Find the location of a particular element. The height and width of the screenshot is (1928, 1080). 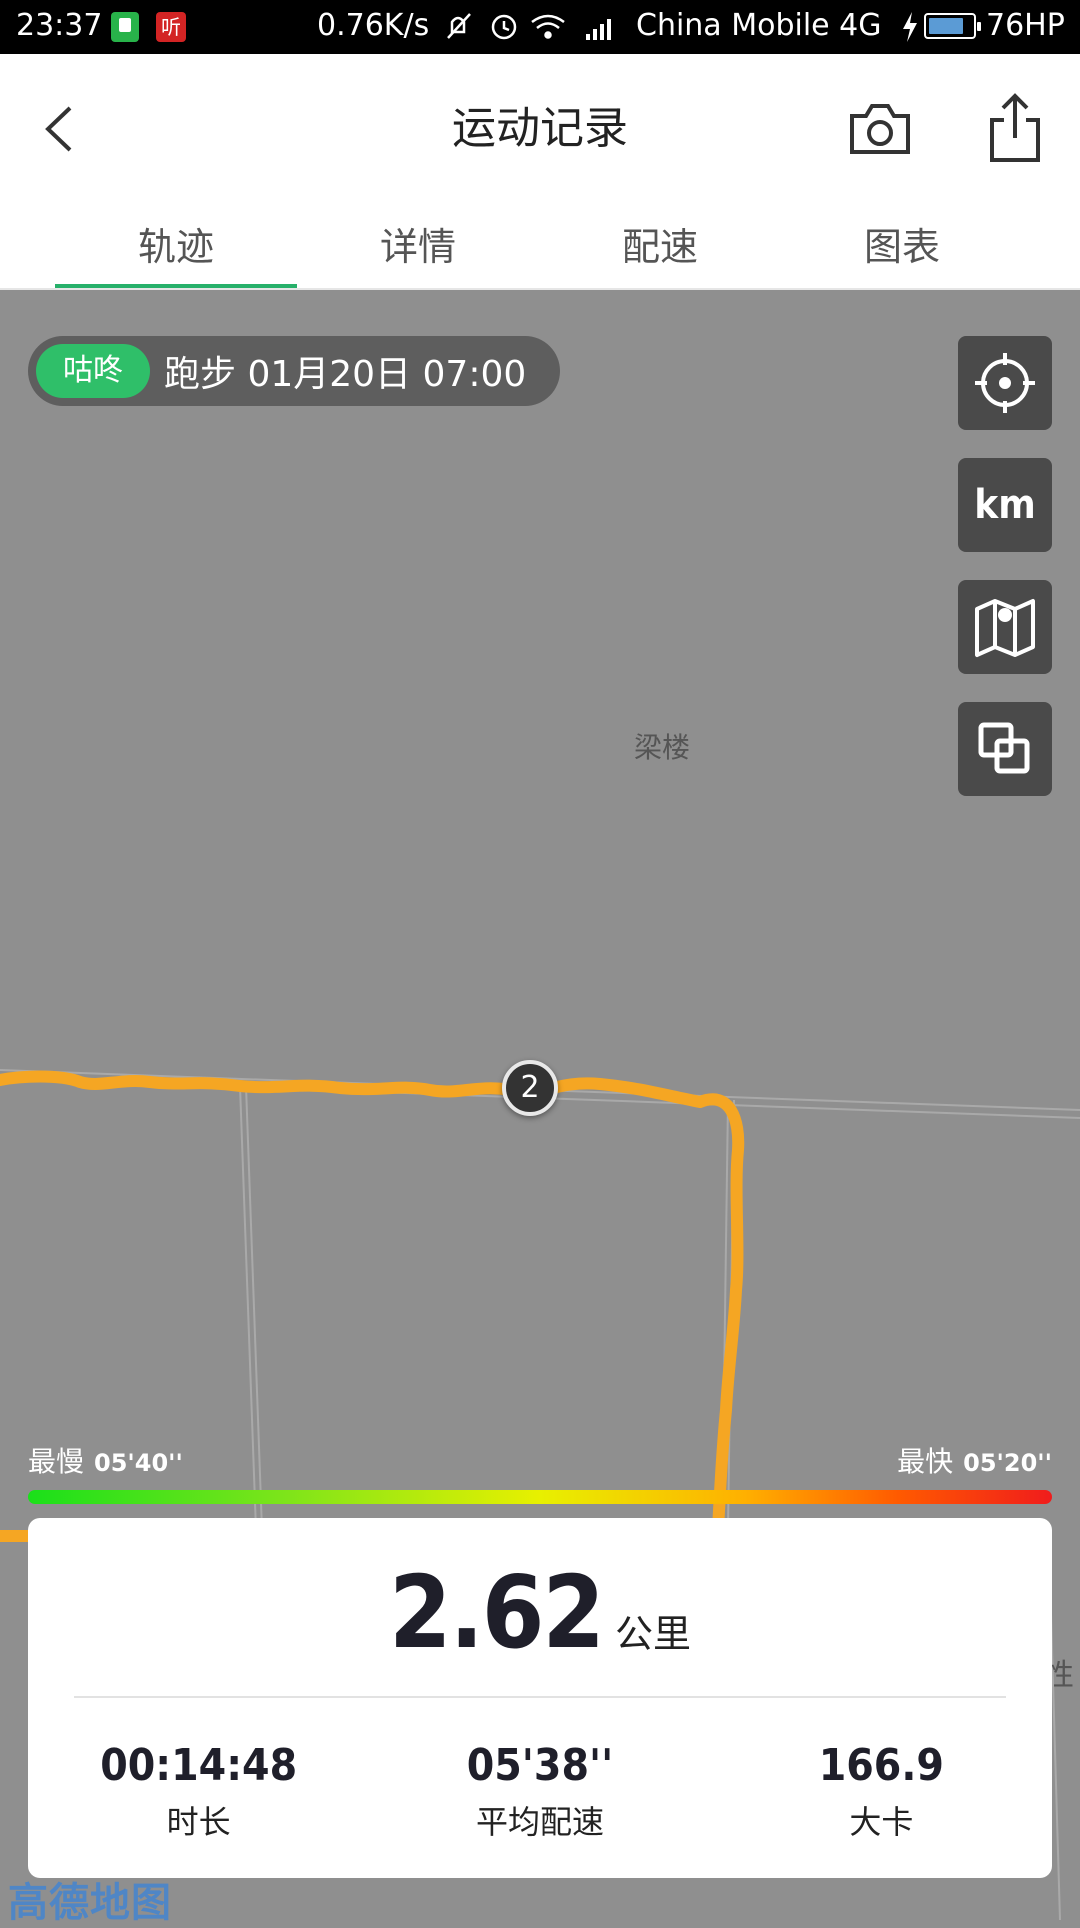

camera-icon is located at coordinates (880, 129).